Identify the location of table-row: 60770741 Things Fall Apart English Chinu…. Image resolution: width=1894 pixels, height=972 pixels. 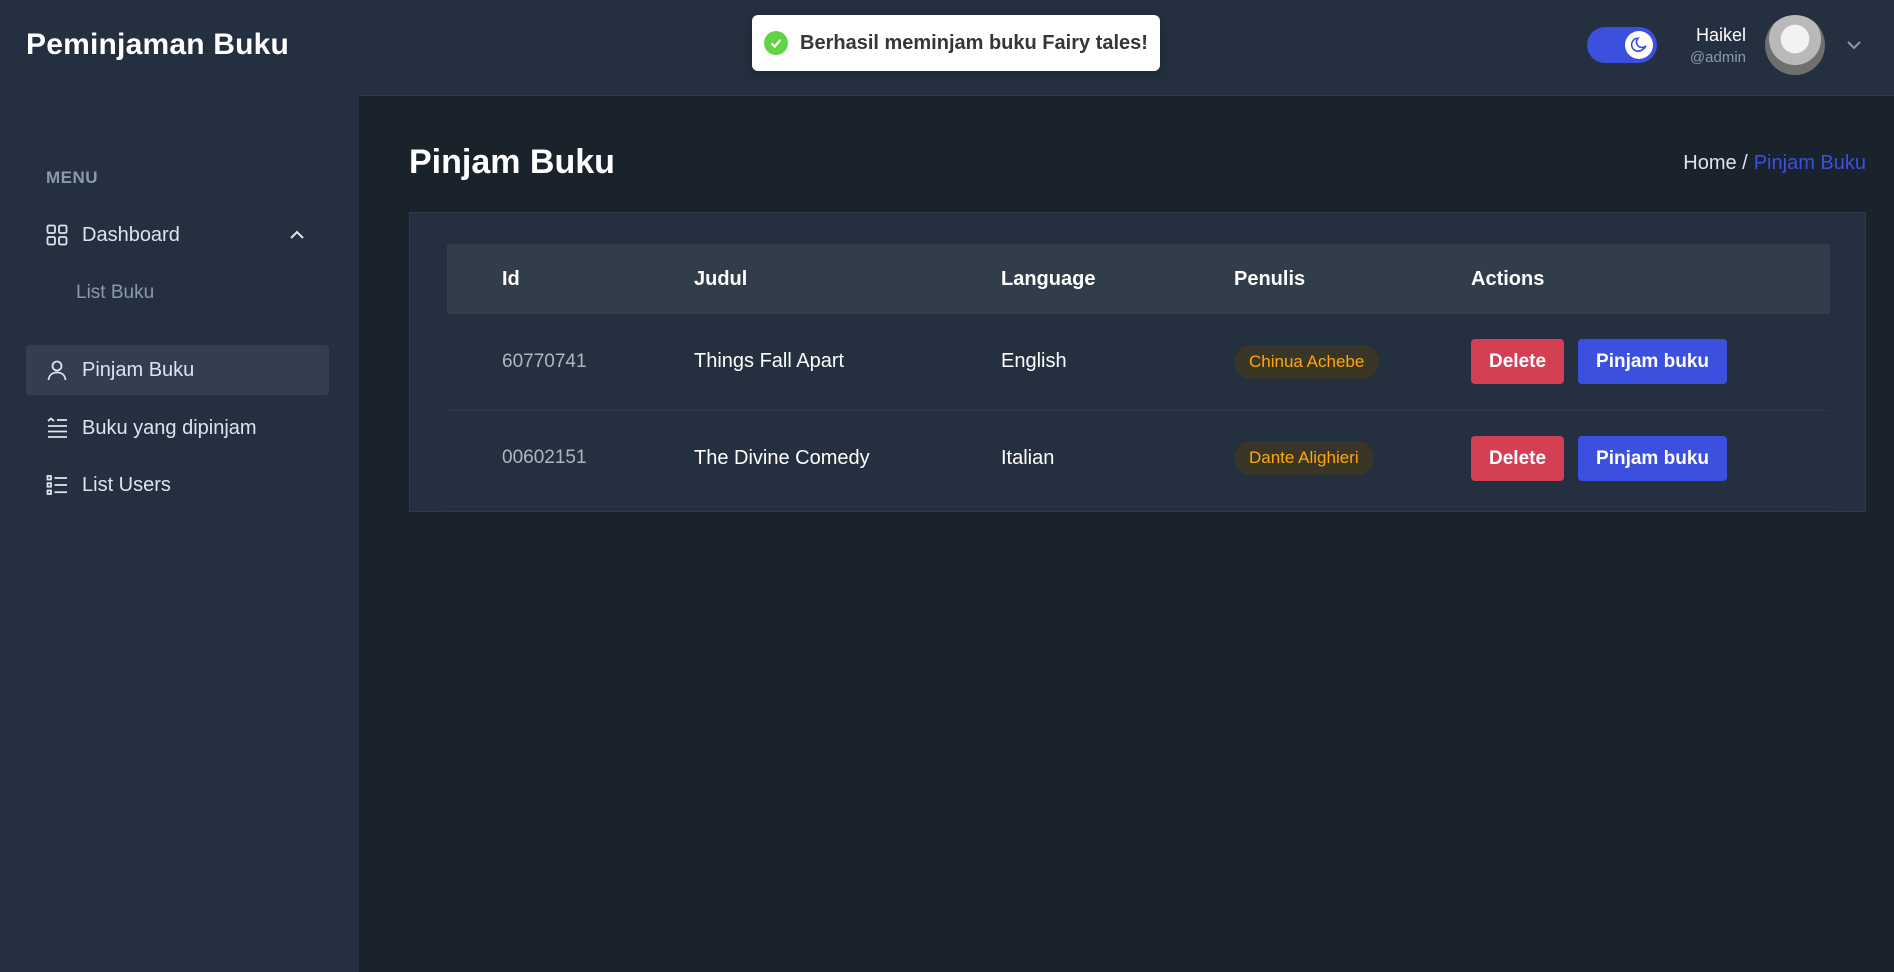
(1138, 362).